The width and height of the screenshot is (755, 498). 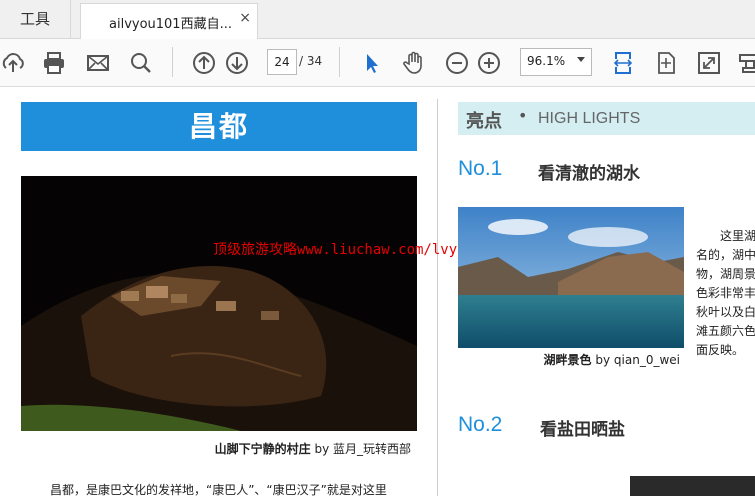 I want to click on fullscreen-icon, so click(x=709, y=63).